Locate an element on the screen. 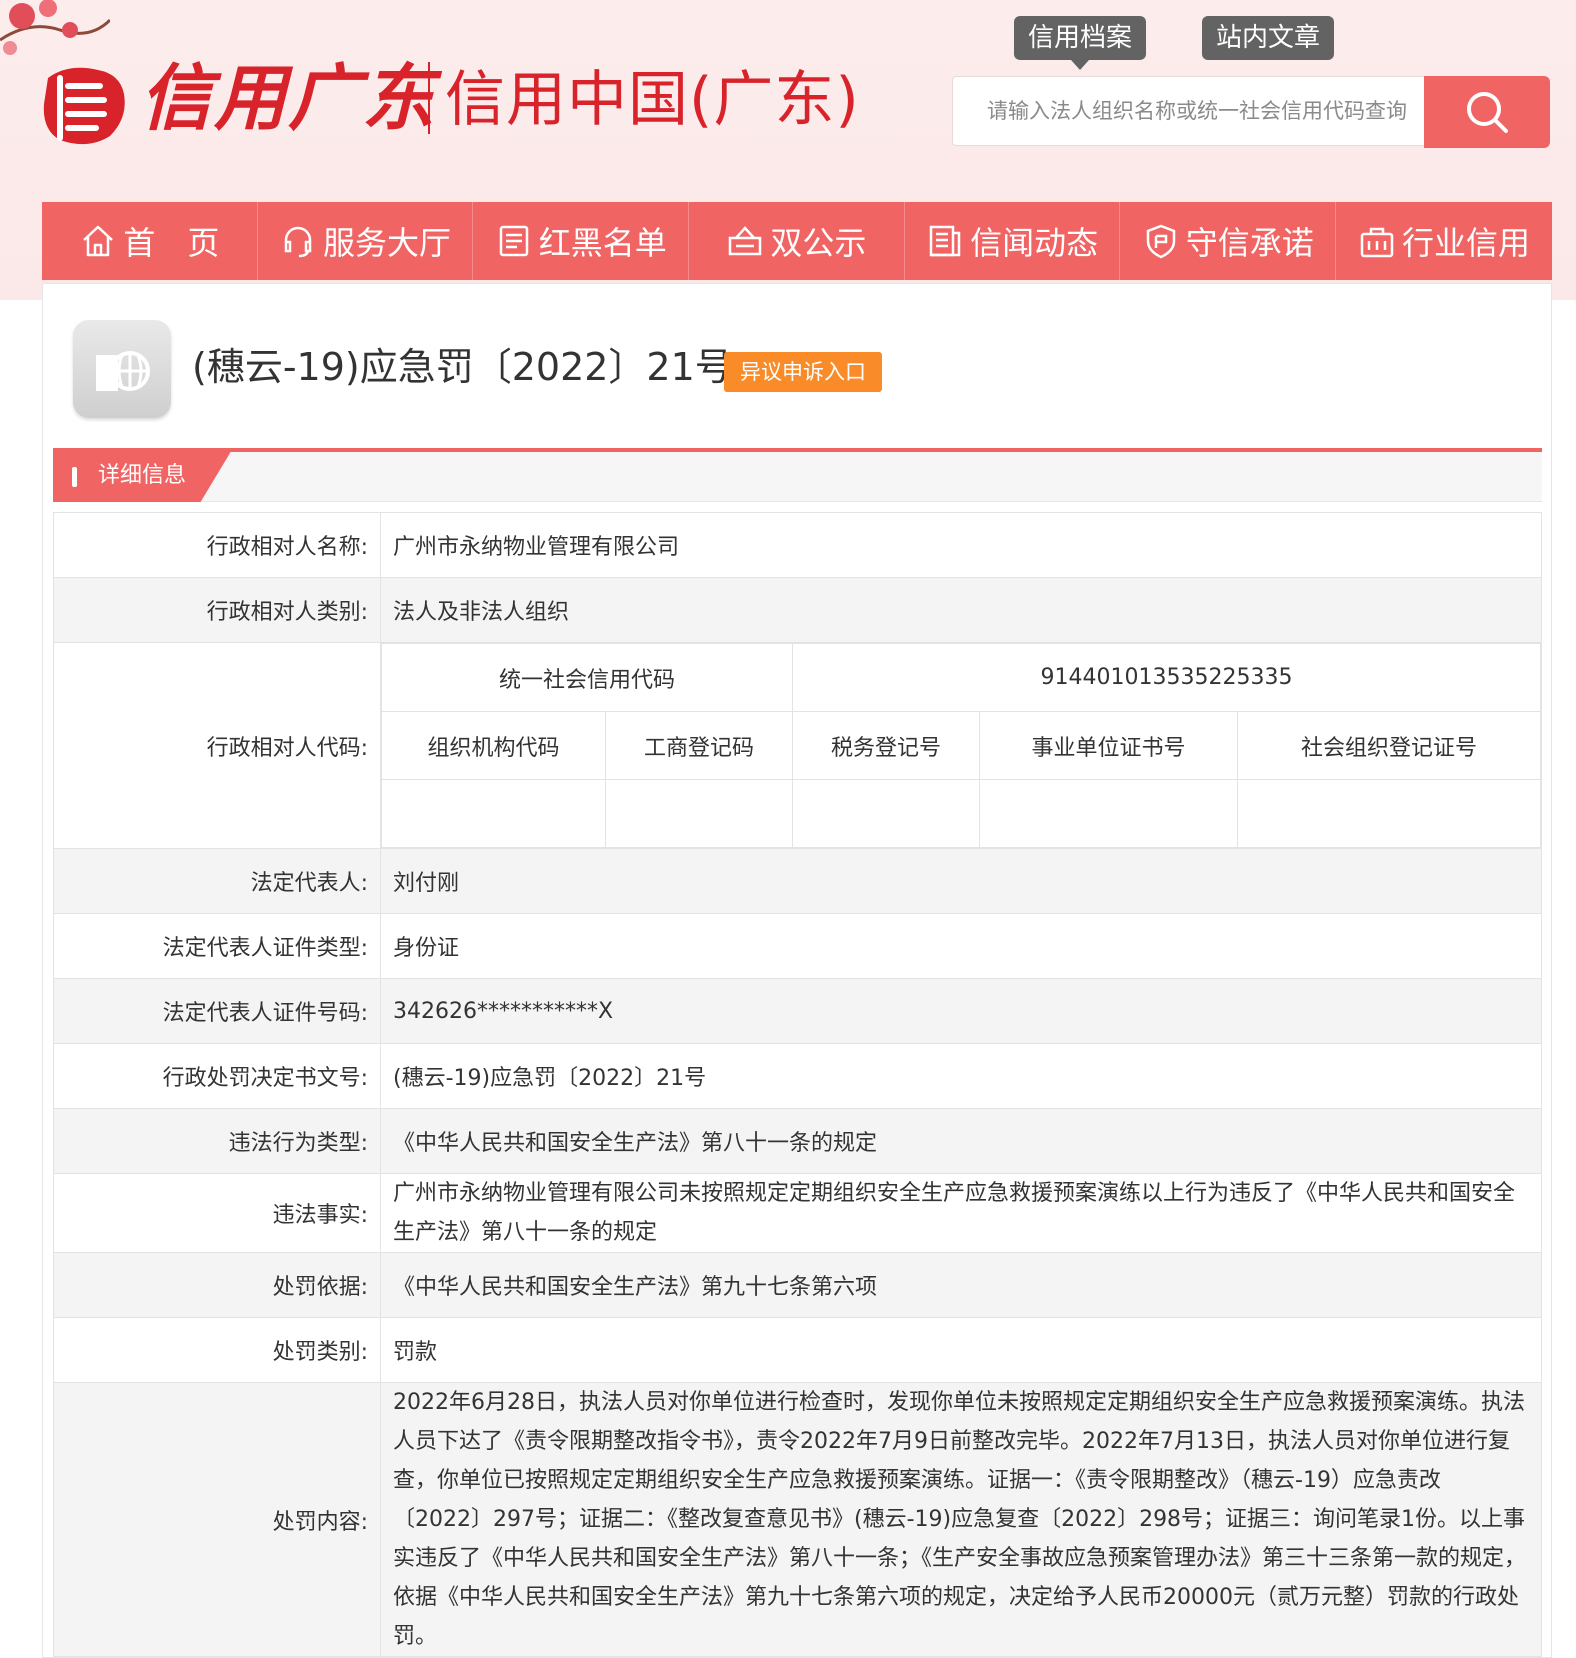 The height and width of the screenshot is (1658, 1576). nav-item-home: 首 页 is located at coordinates (150, 241).